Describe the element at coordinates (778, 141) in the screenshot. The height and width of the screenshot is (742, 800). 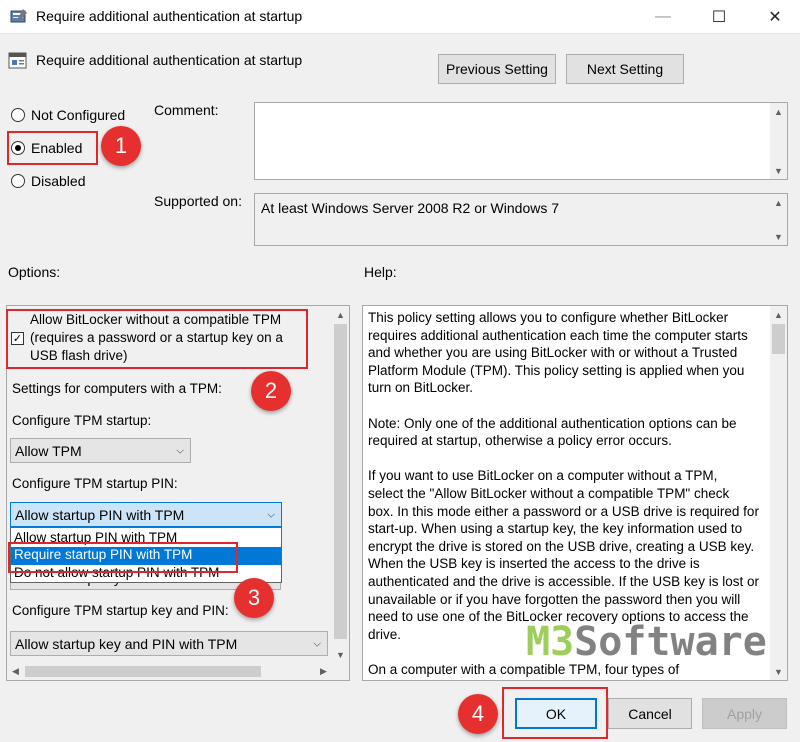
I see `comment-scrollbar: ▲ ▼` at that location.